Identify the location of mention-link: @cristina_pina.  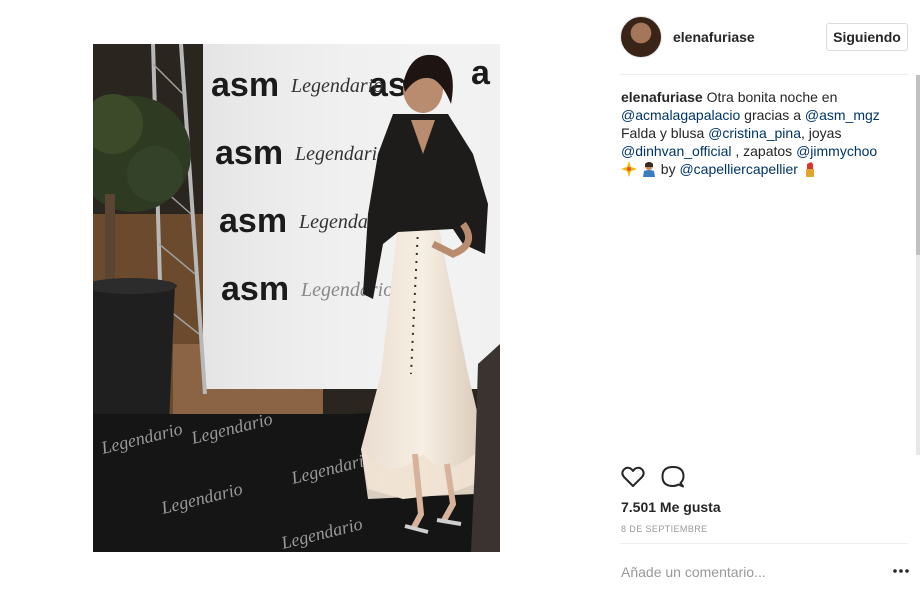
(754, 133).